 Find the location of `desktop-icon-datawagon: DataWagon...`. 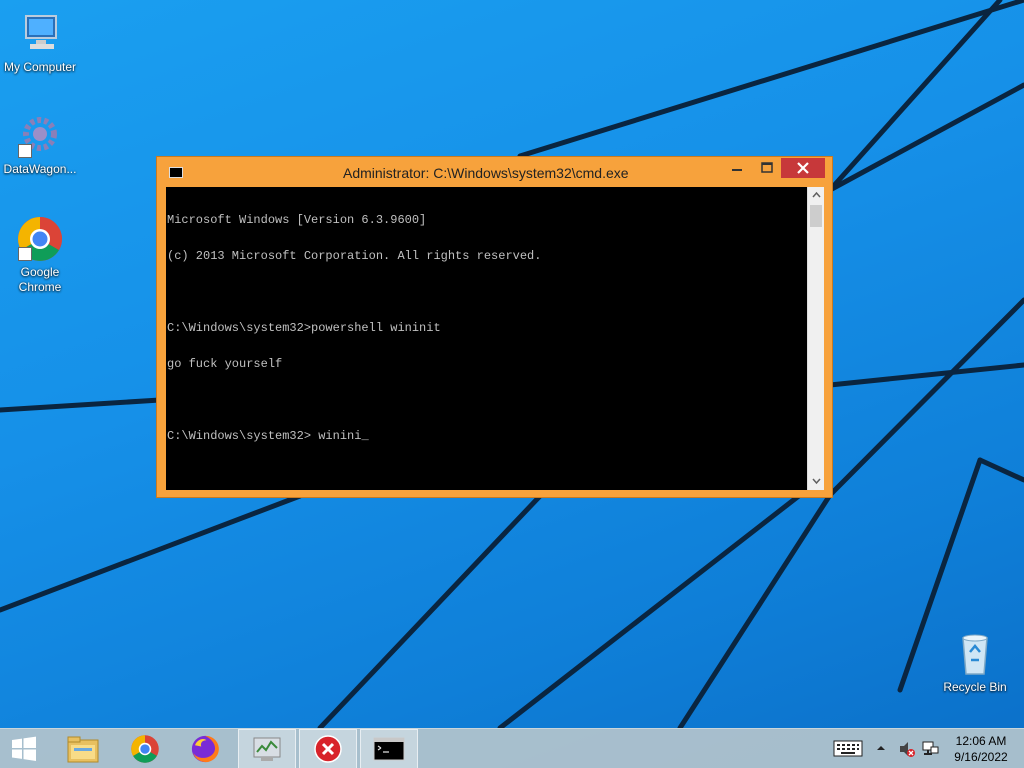

desktop-icon-datawagon: DataWagon... is located at coordinates (40, 144).